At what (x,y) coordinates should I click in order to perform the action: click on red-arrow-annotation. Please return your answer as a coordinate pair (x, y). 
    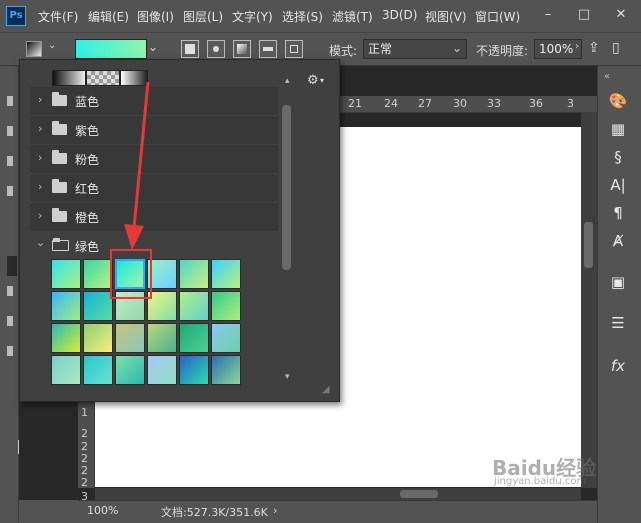
    Looking at the image, I should click on (137, 165).